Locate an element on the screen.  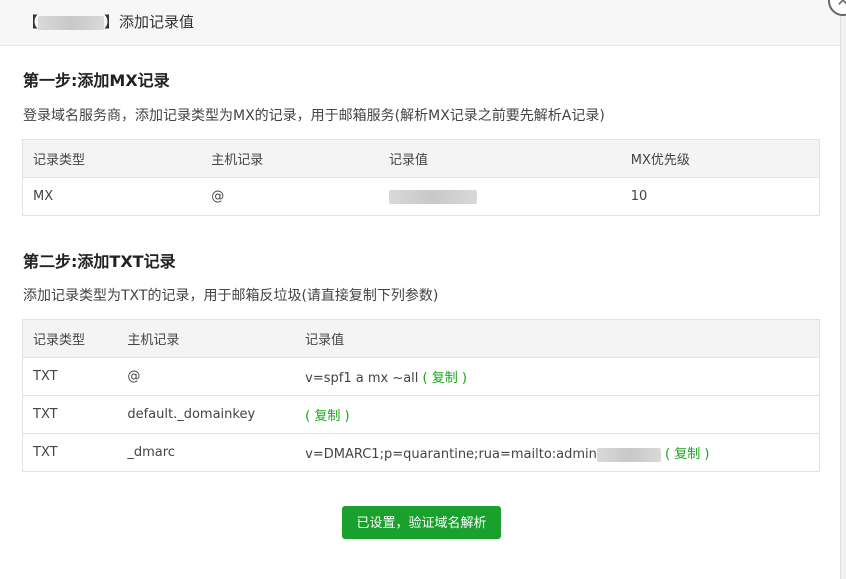
table-row: MX @ 10 is located at coordinates (421, 196).